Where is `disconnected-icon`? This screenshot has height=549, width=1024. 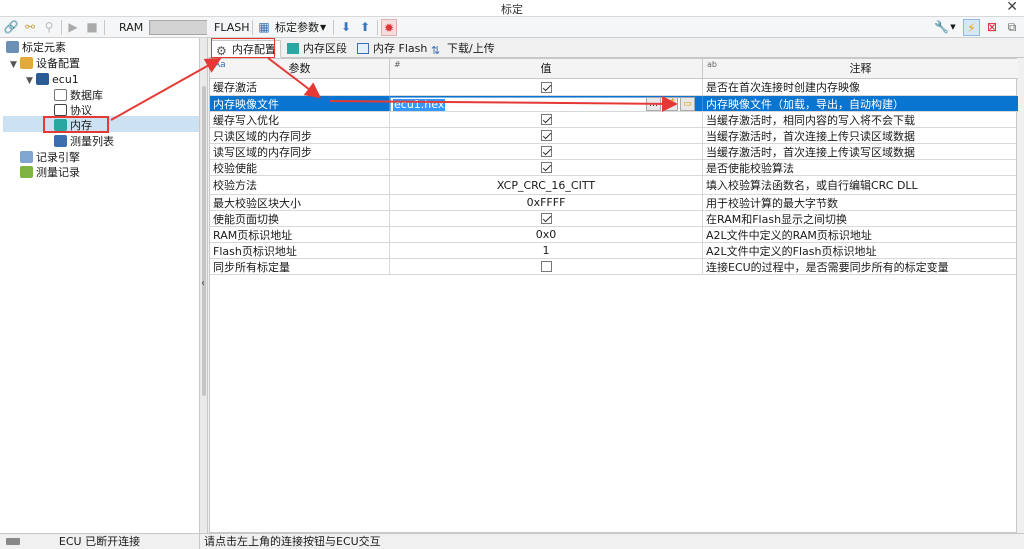
disconnected-icon is located at coordinates (13, 541).